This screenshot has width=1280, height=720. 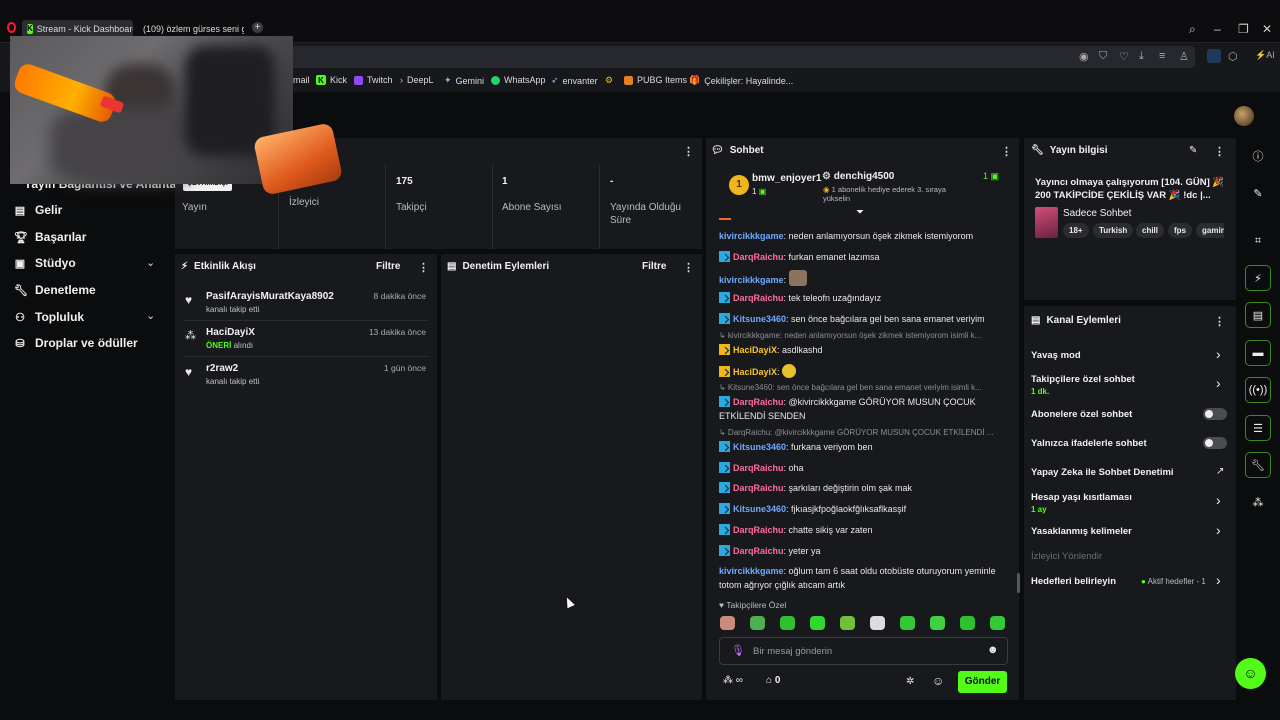 I want to click on slow-mode-setting: Yavaş mod, so click(x=1056, y=355).